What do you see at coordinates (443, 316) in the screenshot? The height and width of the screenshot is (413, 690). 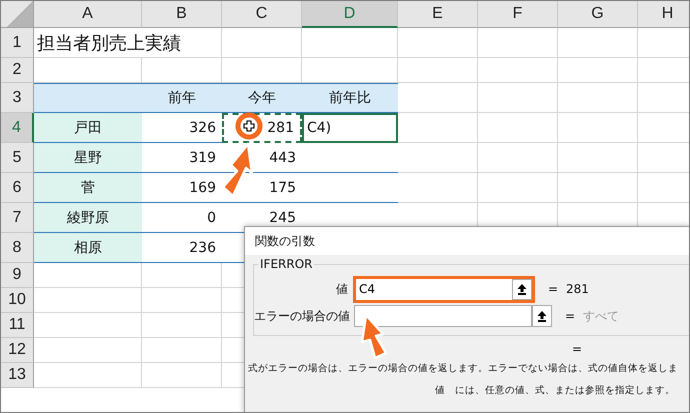 I see `argument-field` at bounding box center [443, 316].